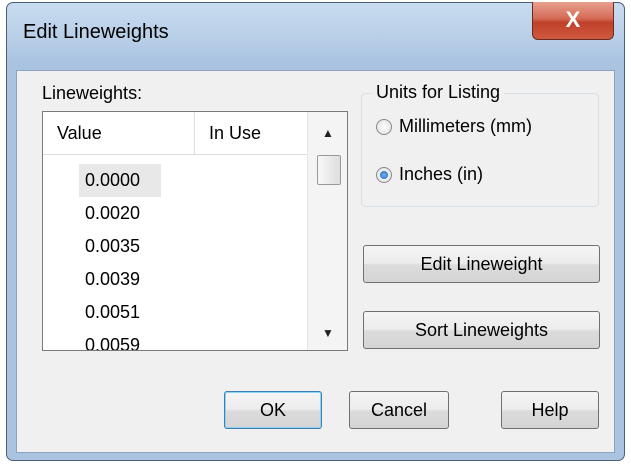 This screenshot has width=631, height=467. Describe the element at coordinates (438, 92) in the screenshot. I see `units-group-title: Units for Listing` at that location.